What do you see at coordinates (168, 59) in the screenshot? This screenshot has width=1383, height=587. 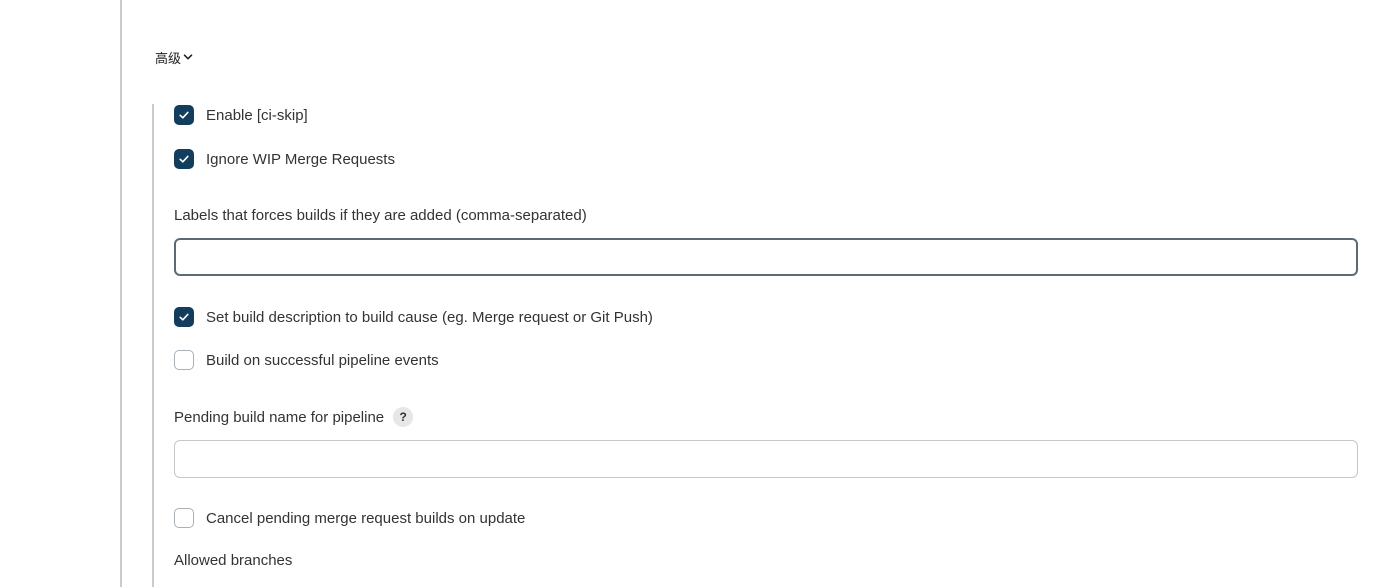 I see `advanced-toggle-label: 高级` at bounding box center [168, 59].